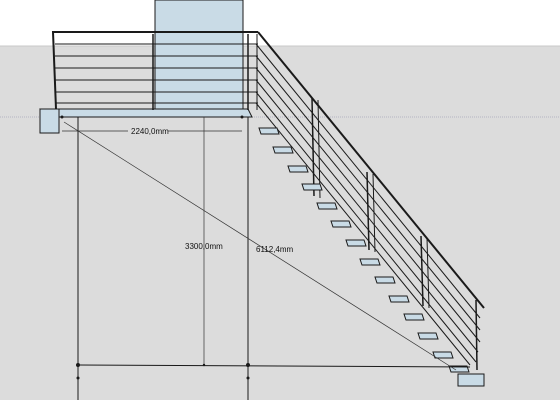  I want to click on stair-base-block, so click(471, 380).